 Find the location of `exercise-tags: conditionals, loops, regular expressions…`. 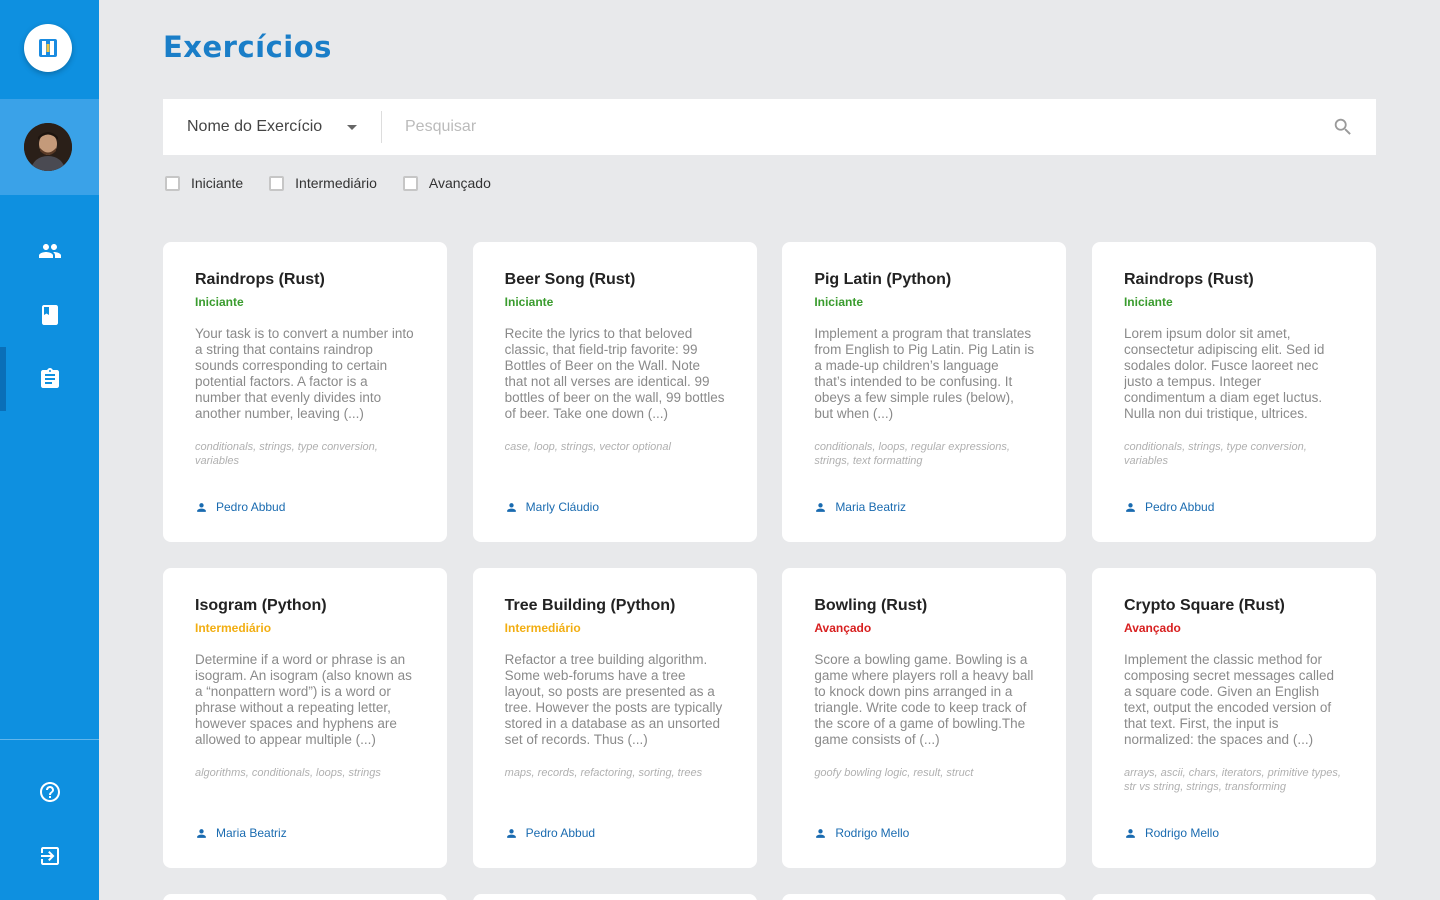

exercise-tags: conditionals, loops, regular expressions… is located at coordinates (912, 454).